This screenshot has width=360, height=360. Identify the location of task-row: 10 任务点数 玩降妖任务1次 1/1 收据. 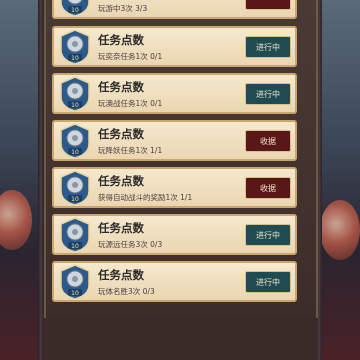
(174, 140).